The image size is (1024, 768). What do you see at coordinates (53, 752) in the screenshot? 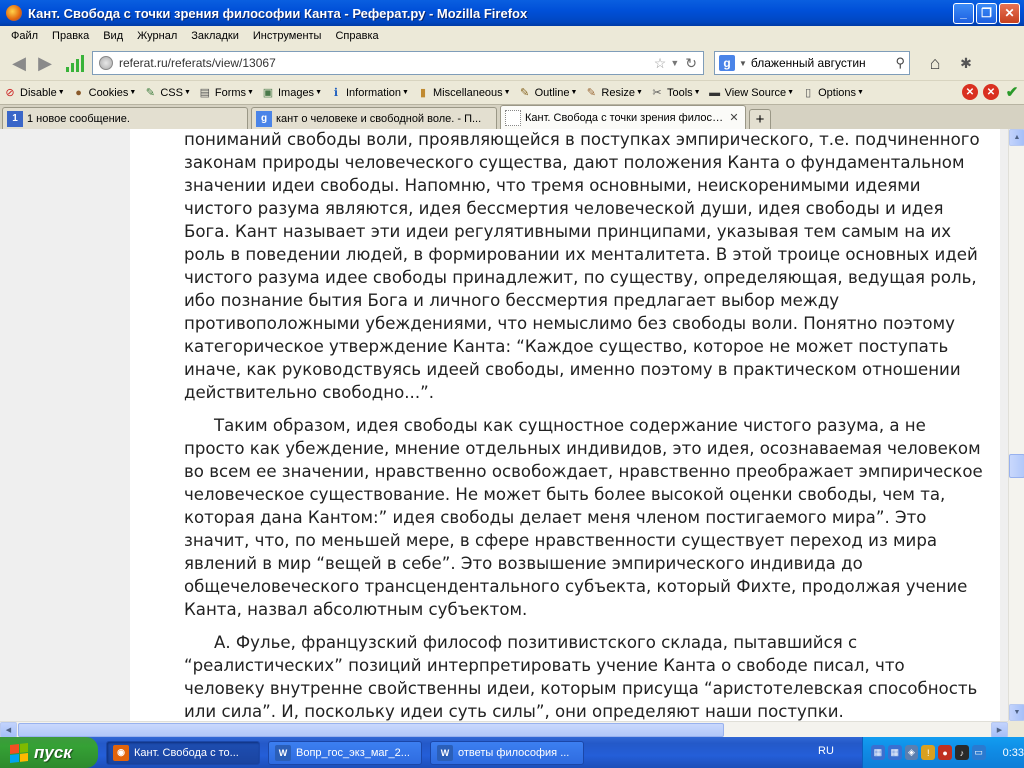
I see `start-label: пуск` at bounding box center [53, 752].